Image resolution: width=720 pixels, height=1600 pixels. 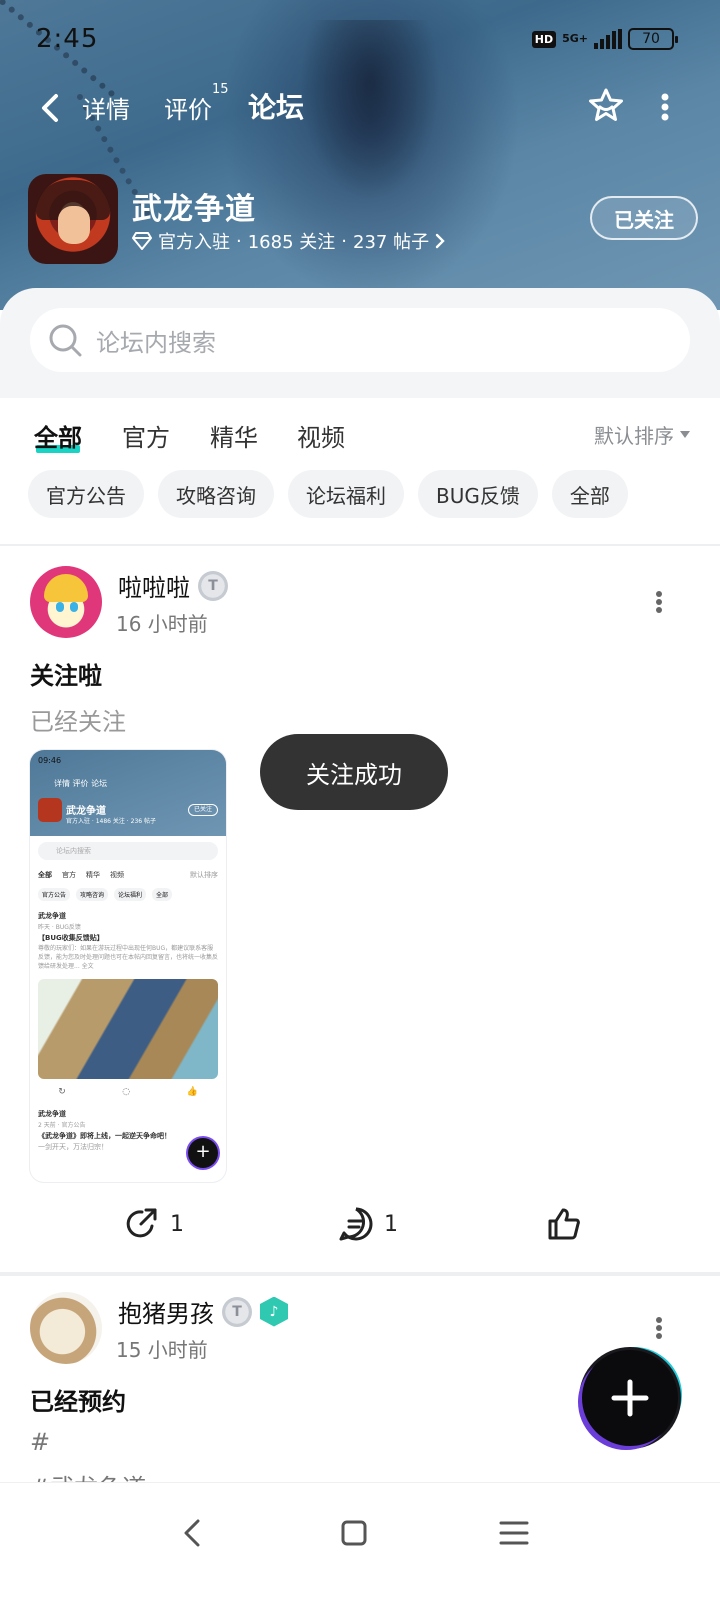 I want to click on top-nav: 详情 评价 15 论坛, so click(x=360, y=110).